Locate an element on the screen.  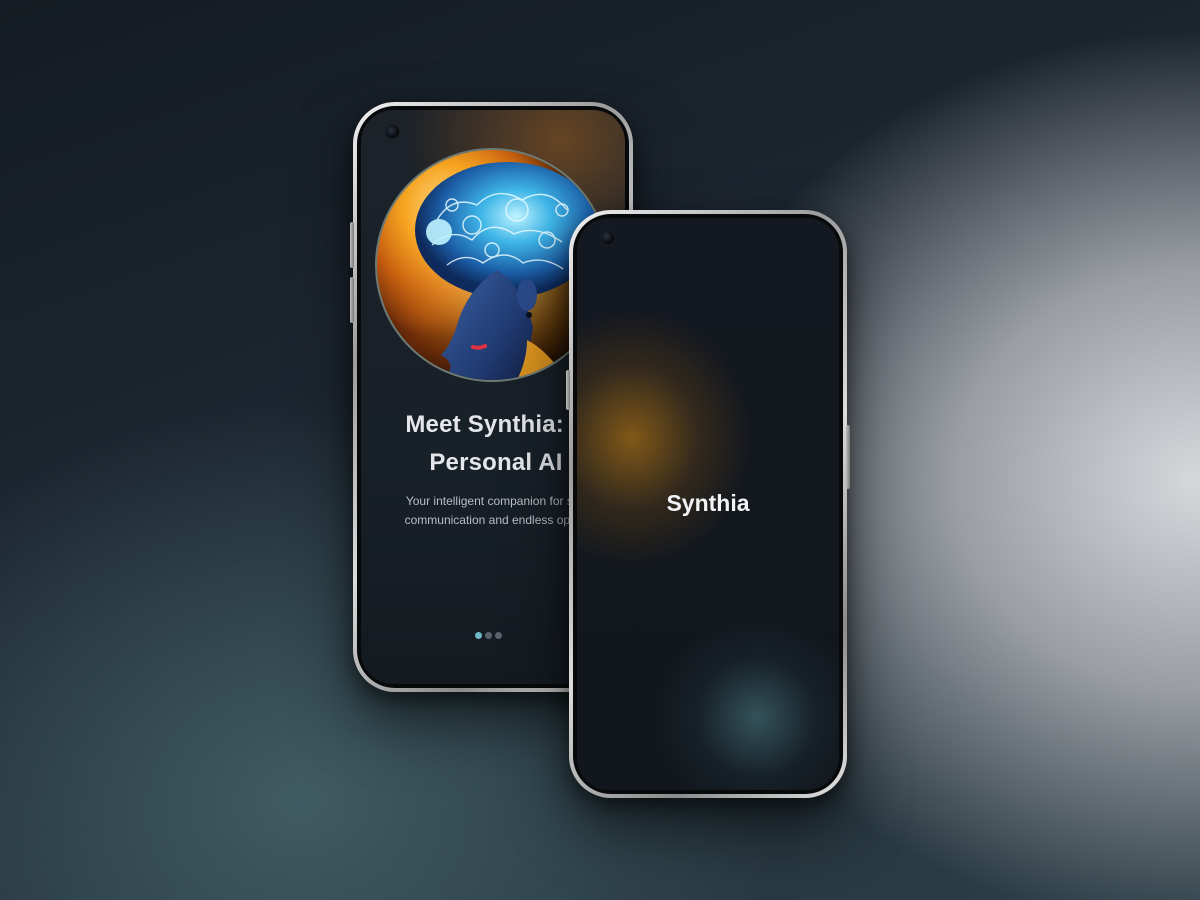
power-button is located at coordinates (848, 457).